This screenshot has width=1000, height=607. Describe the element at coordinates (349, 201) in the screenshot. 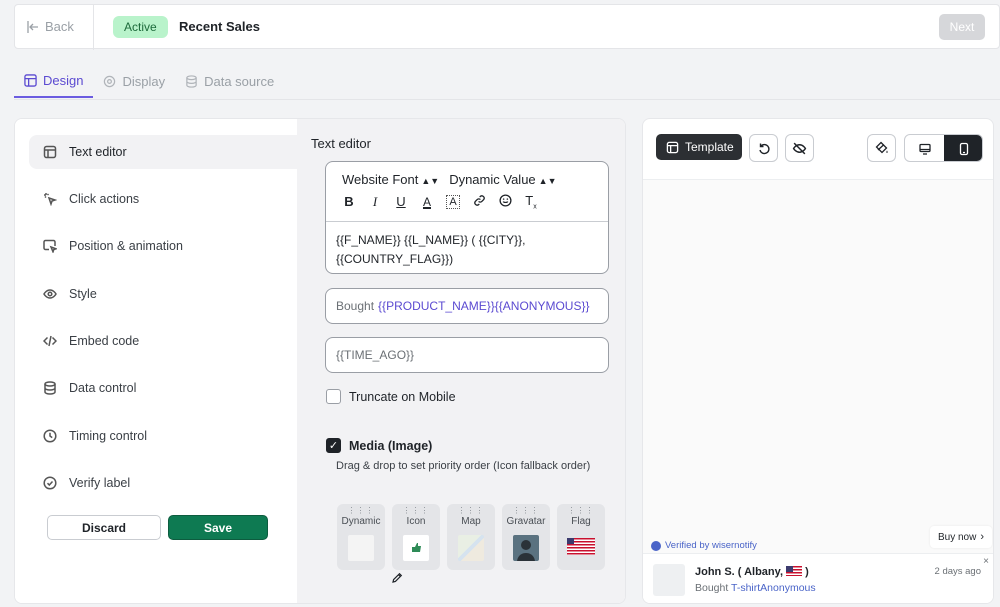

I see `bold-icon: B` at that location.